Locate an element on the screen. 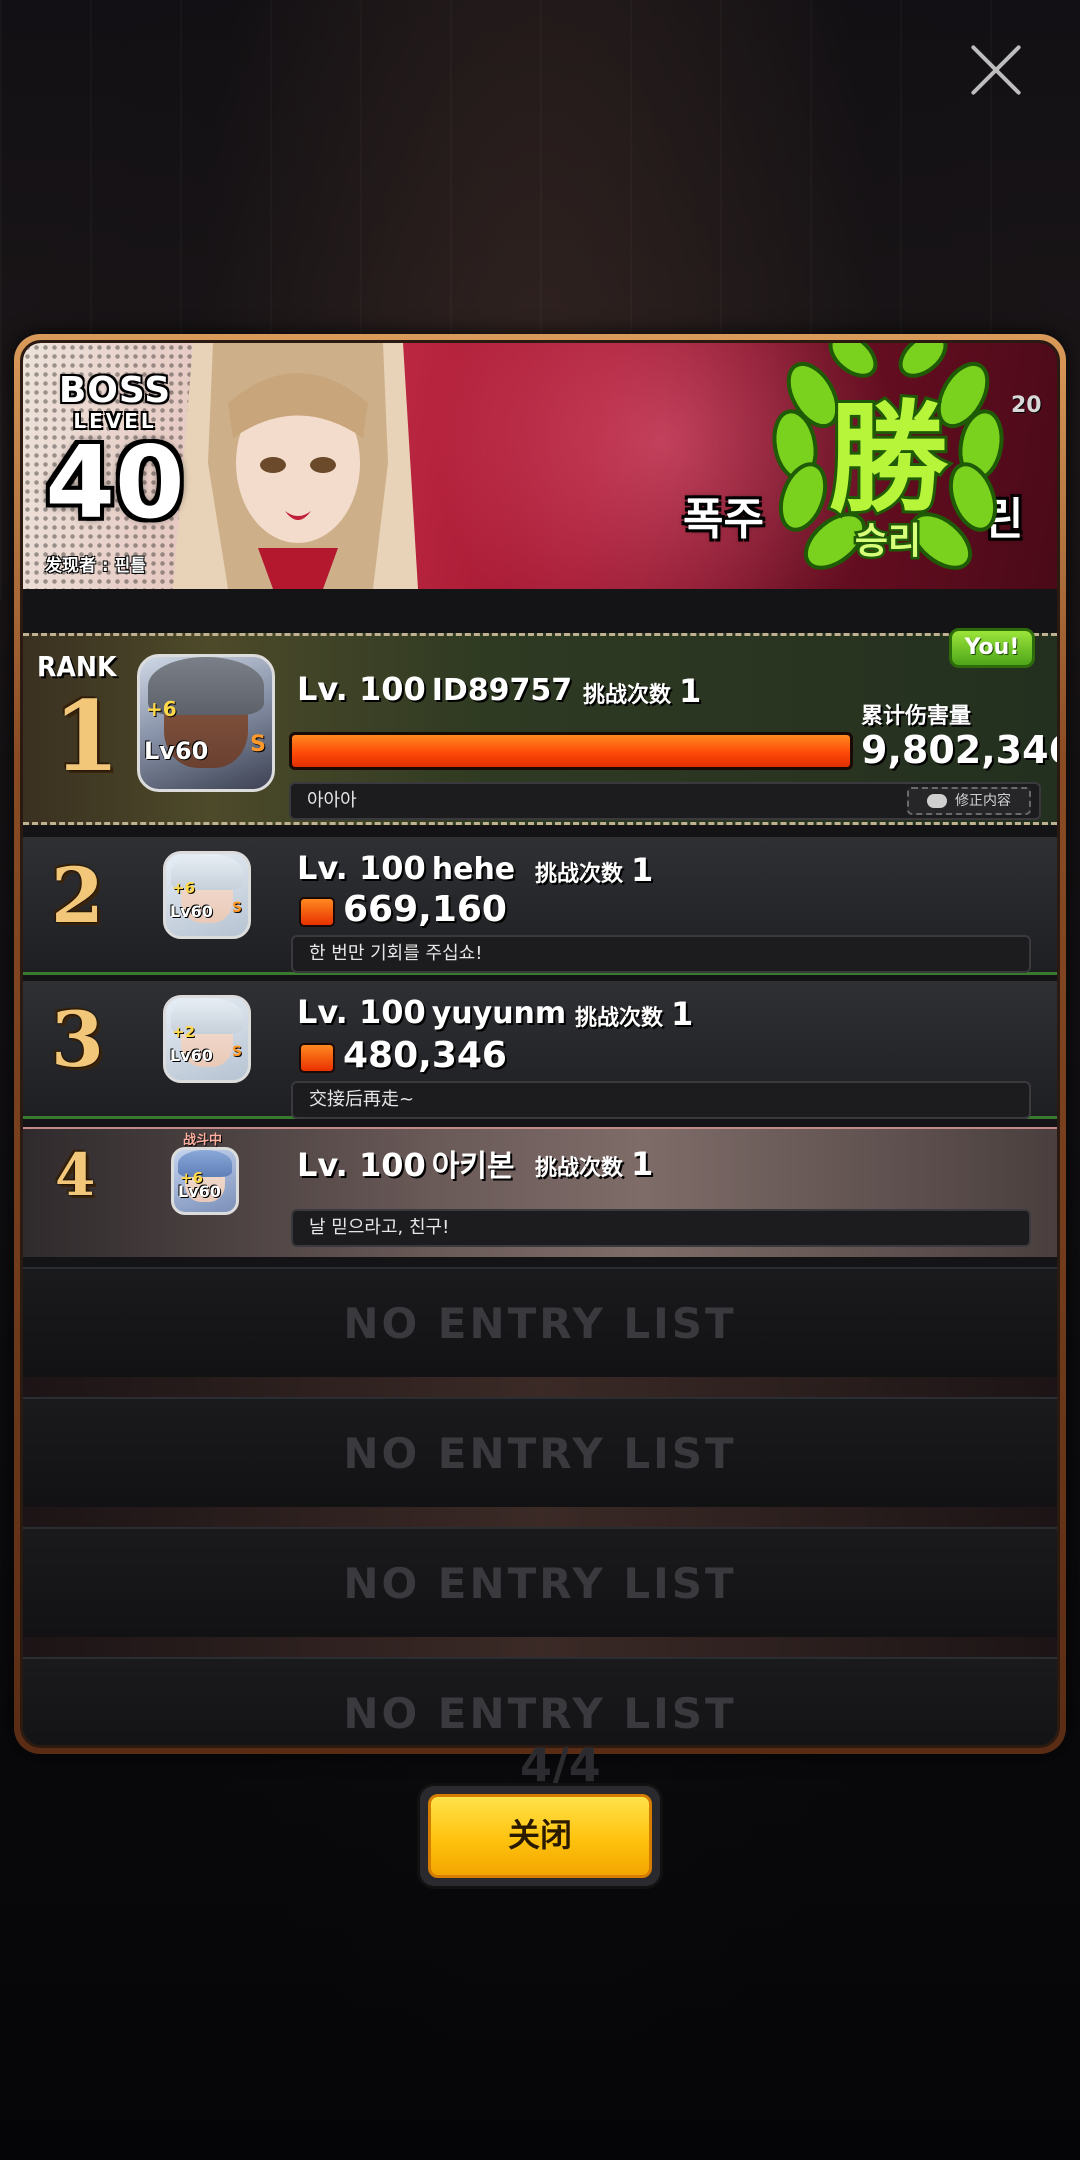  damage-bar is located at coordinates (571, 751).